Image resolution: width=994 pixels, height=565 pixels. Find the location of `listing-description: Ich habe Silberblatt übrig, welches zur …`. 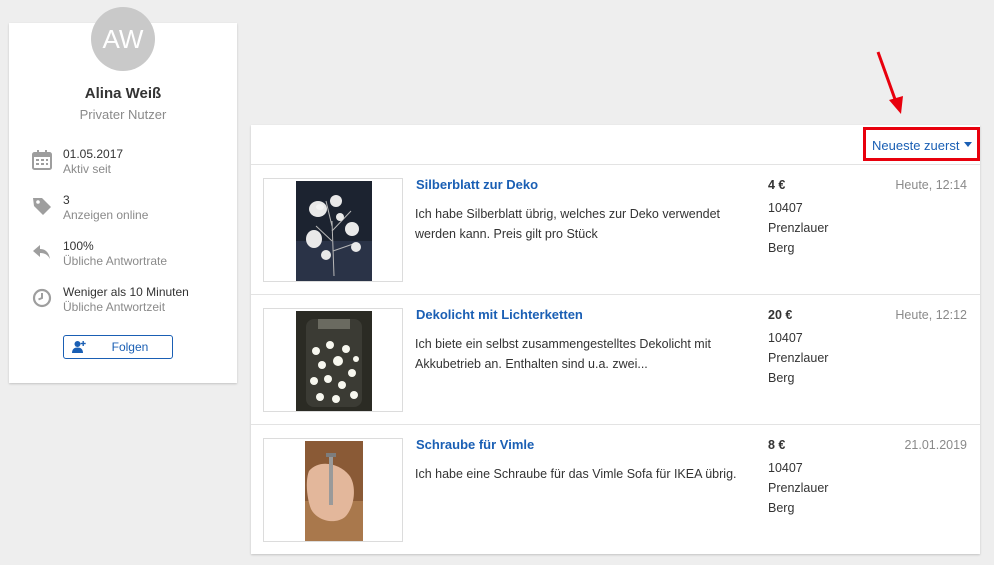

listing-description: Ich habe Silberblatt übrig, welches zur … is located at coordinates (568, 224).